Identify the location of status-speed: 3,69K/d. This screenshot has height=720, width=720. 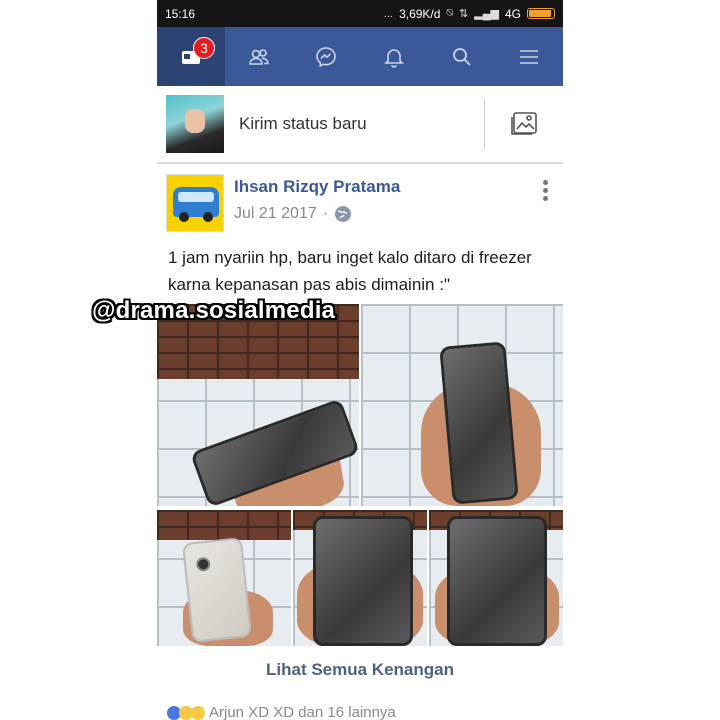
(420, 13).